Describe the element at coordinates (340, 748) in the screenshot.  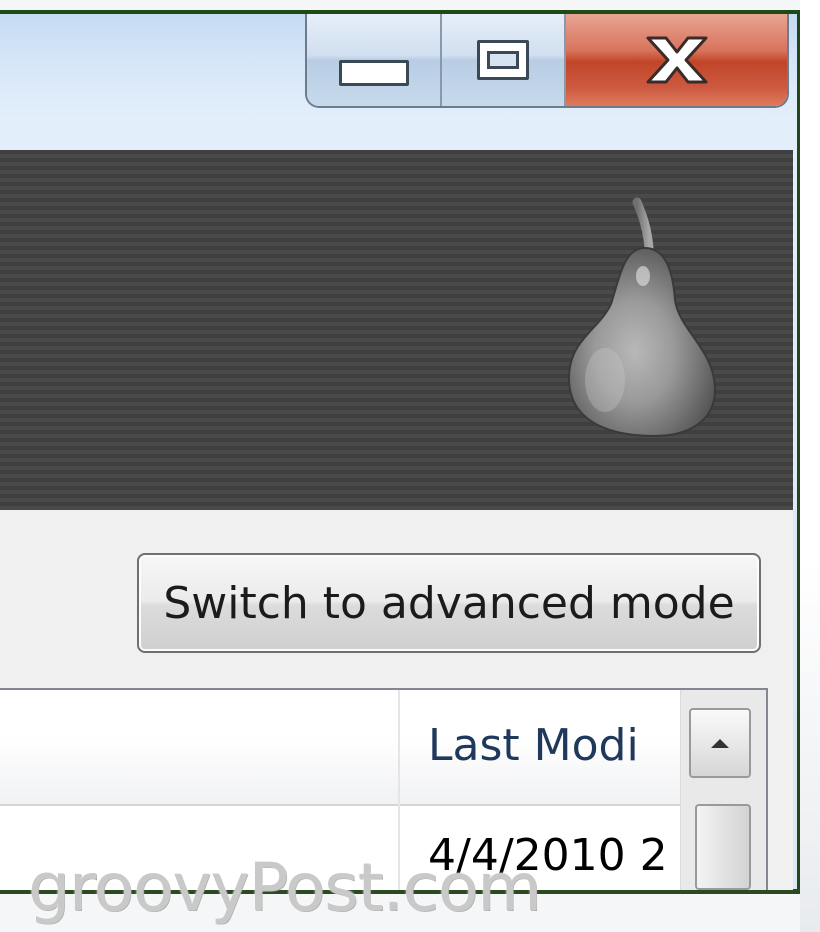
I see `list-header: Last Modi` at that location.